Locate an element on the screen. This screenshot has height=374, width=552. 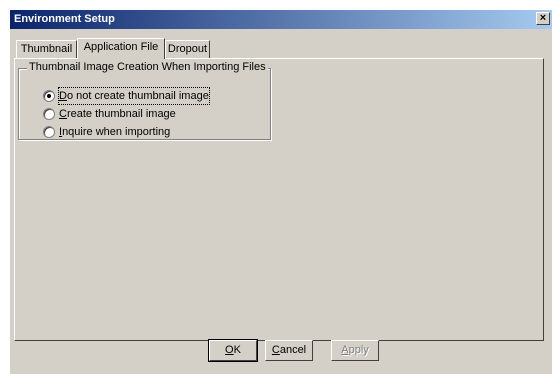
ok-button: OK is located at coordinates (233, 350).